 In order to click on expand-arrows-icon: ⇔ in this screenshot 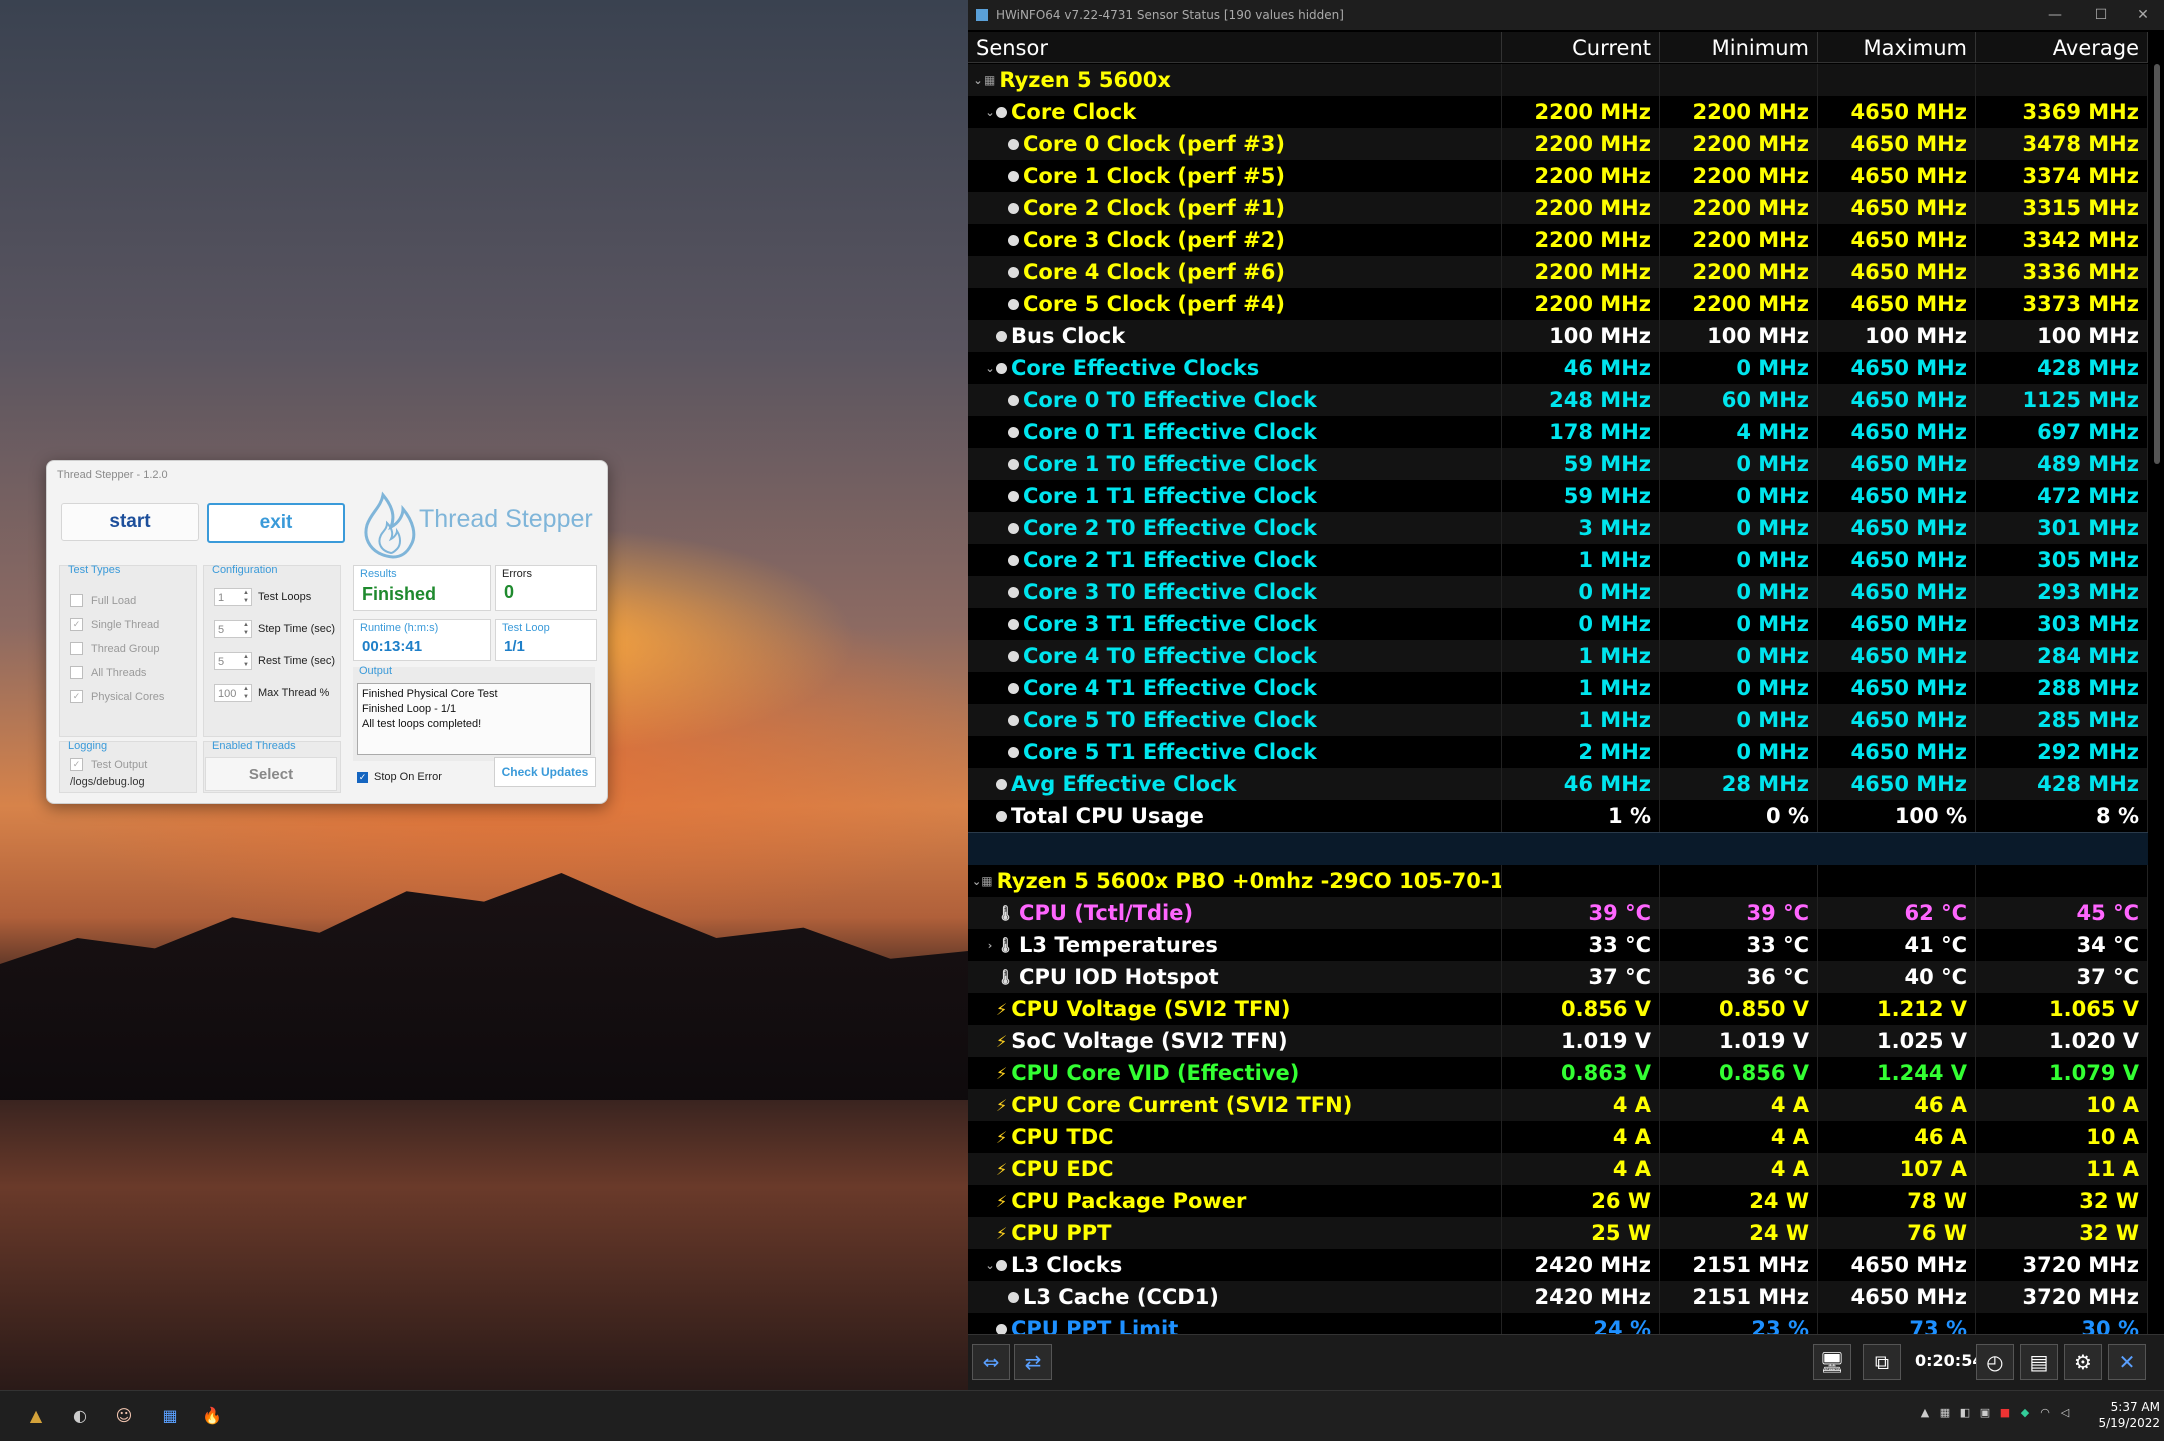, I will do `click(991, 1362)`.